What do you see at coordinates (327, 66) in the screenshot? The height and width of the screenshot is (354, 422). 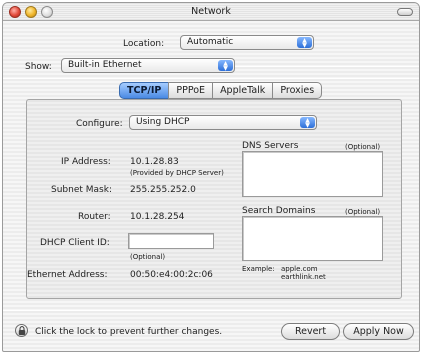 I see `show-divider` at bounding box center [327, 66].